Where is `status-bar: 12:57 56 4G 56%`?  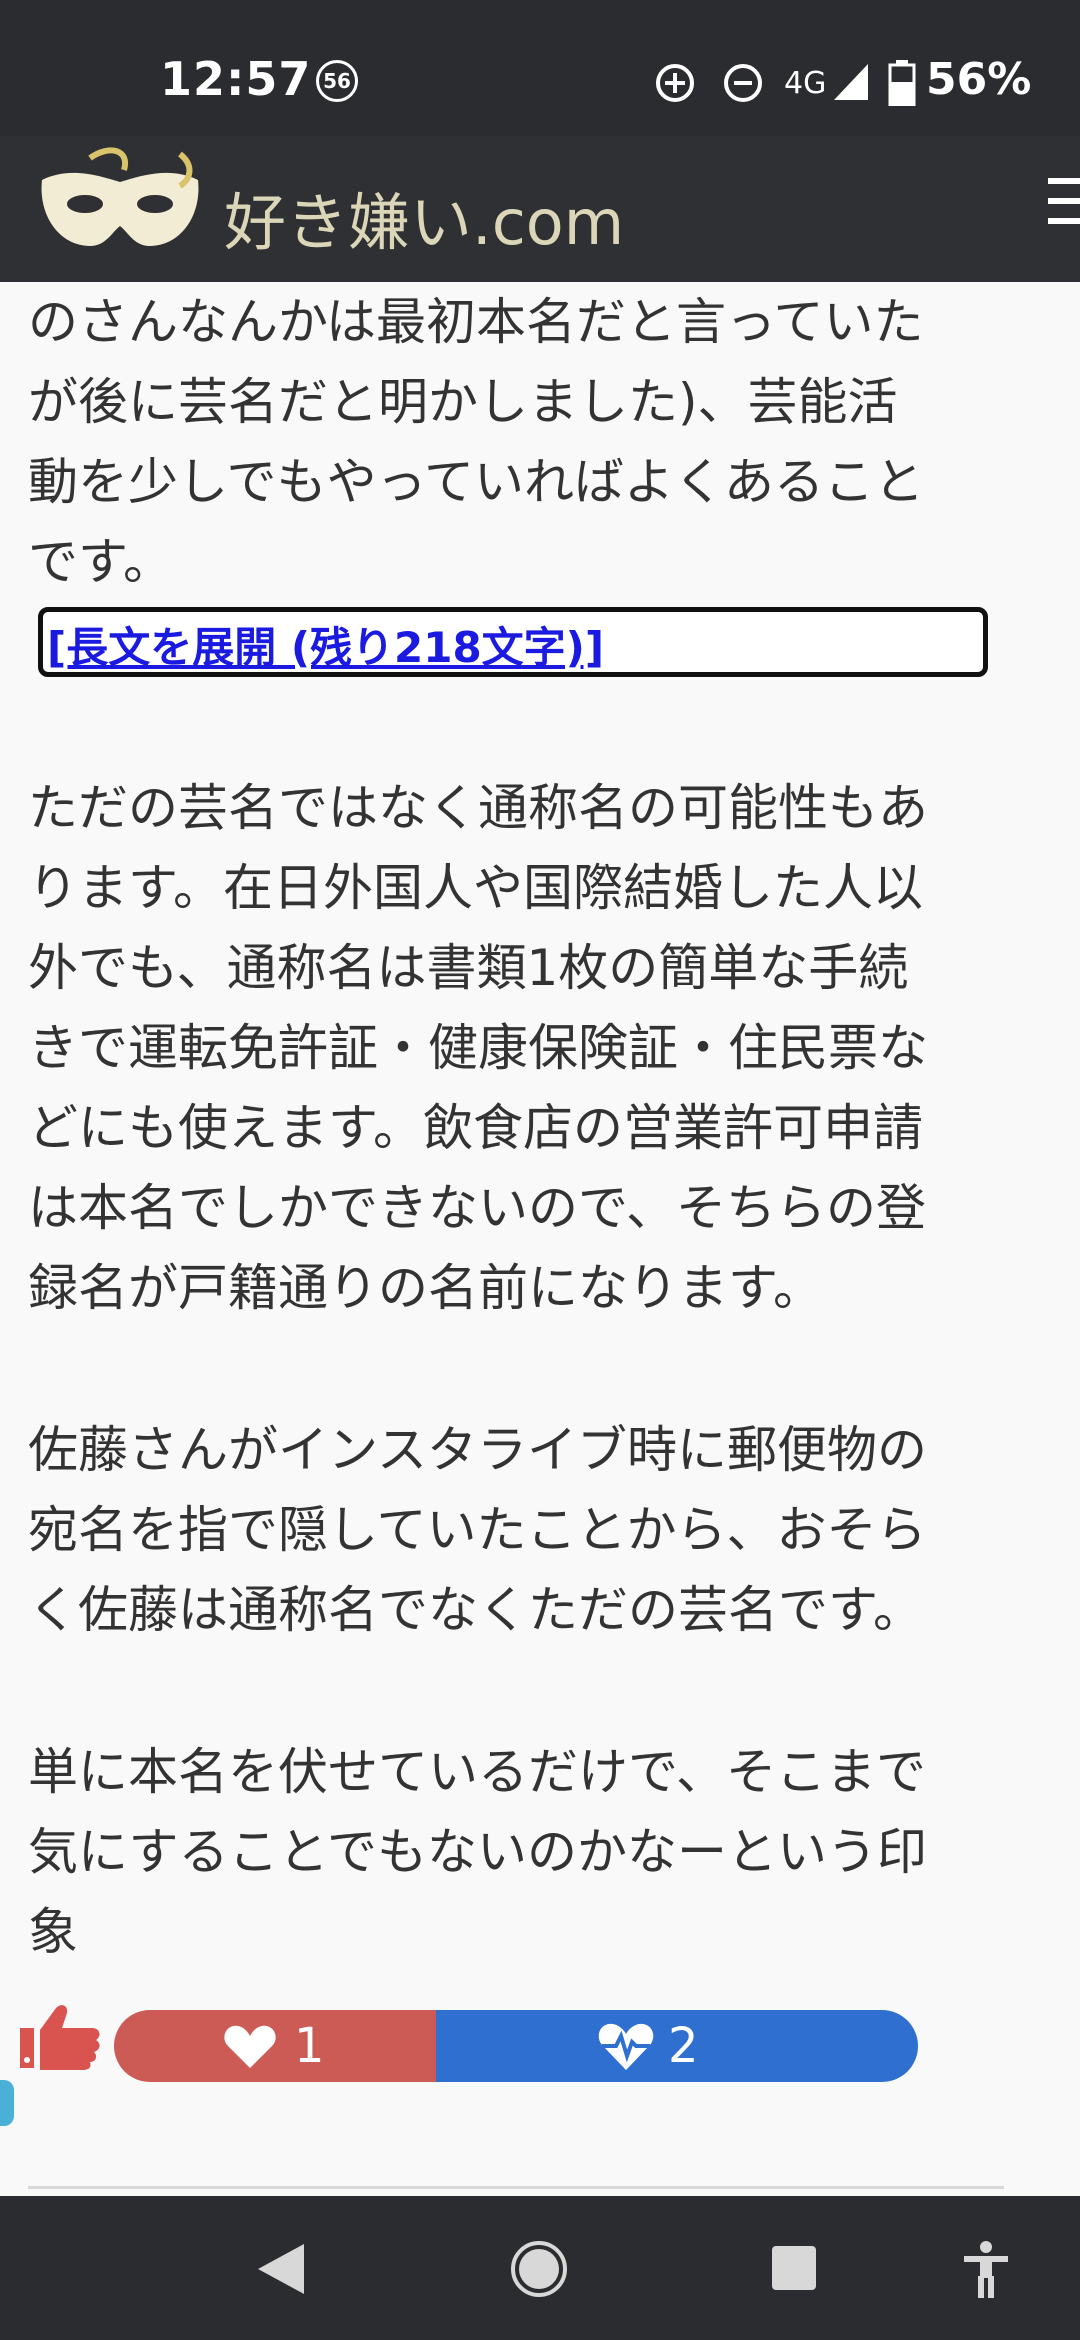 status-bar: 12:57 56 4G 56% is located at coordinates (540, 68).